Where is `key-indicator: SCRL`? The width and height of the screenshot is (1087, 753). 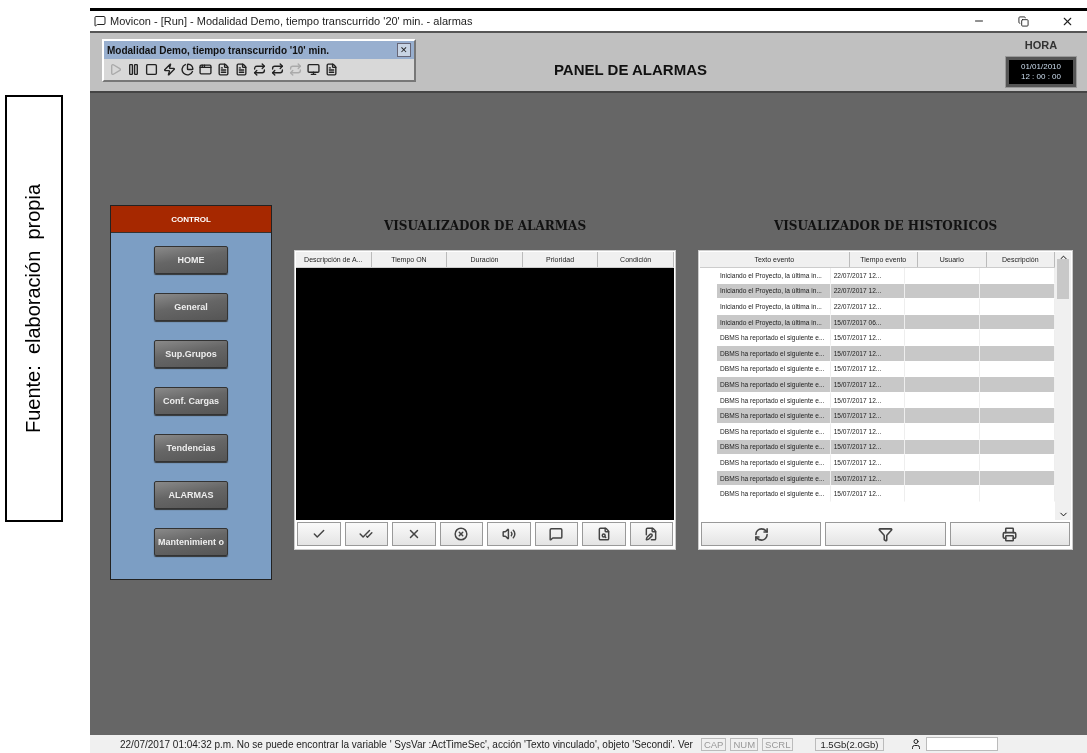
key-indicator: SCRL is located at coordinates (778, 744).